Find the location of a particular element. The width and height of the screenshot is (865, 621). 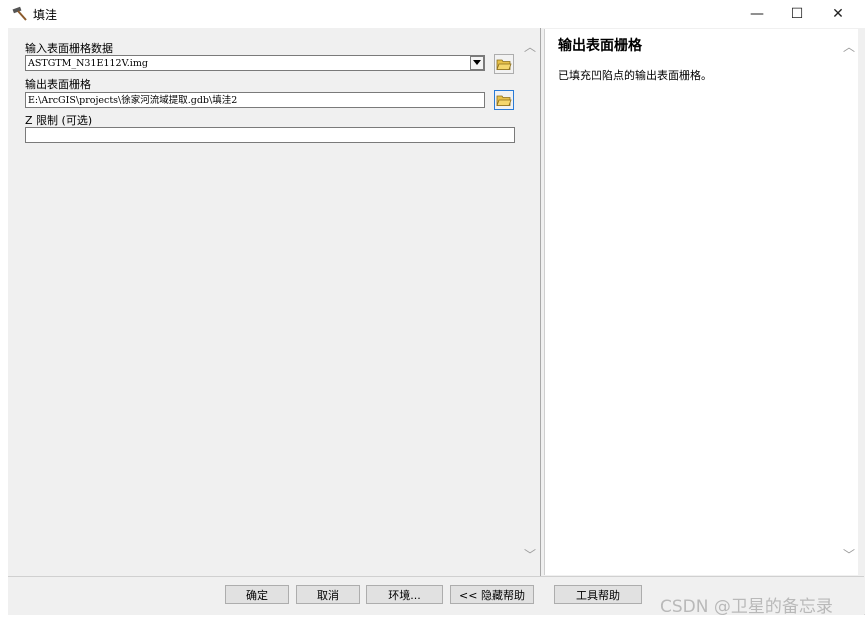

chevron-down-icon is located at coordinates (477, 62).